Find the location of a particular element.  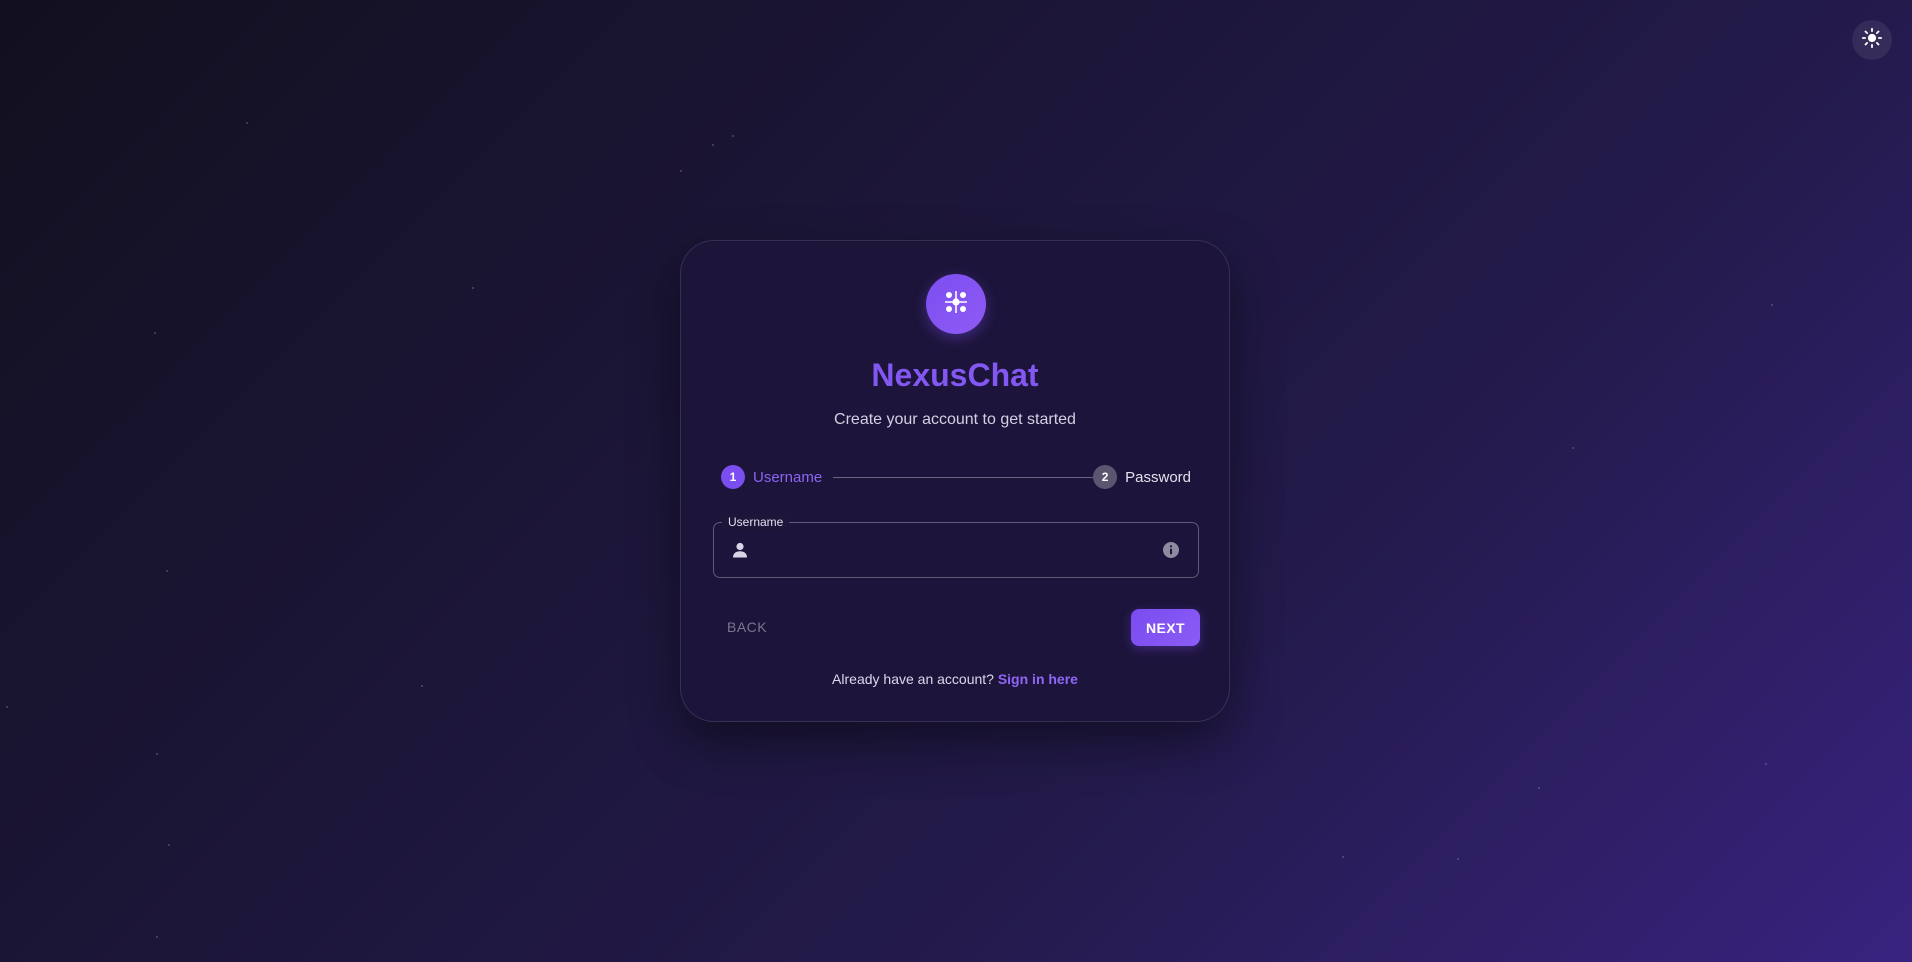

next-button: NEXT is located at coordinates (1165, 627).